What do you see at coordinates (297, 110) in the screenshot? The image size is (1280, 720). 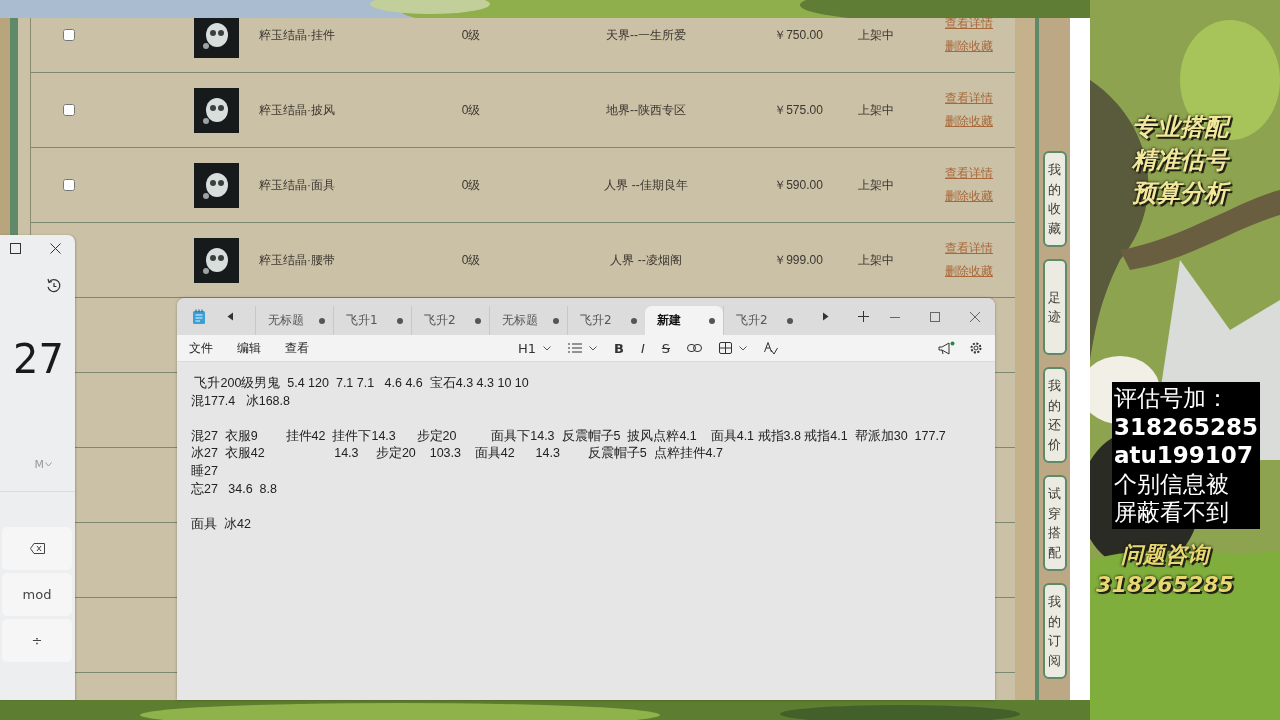 I see `item-name: 粹玉结晶·披风` at bounding box center [297, 110].